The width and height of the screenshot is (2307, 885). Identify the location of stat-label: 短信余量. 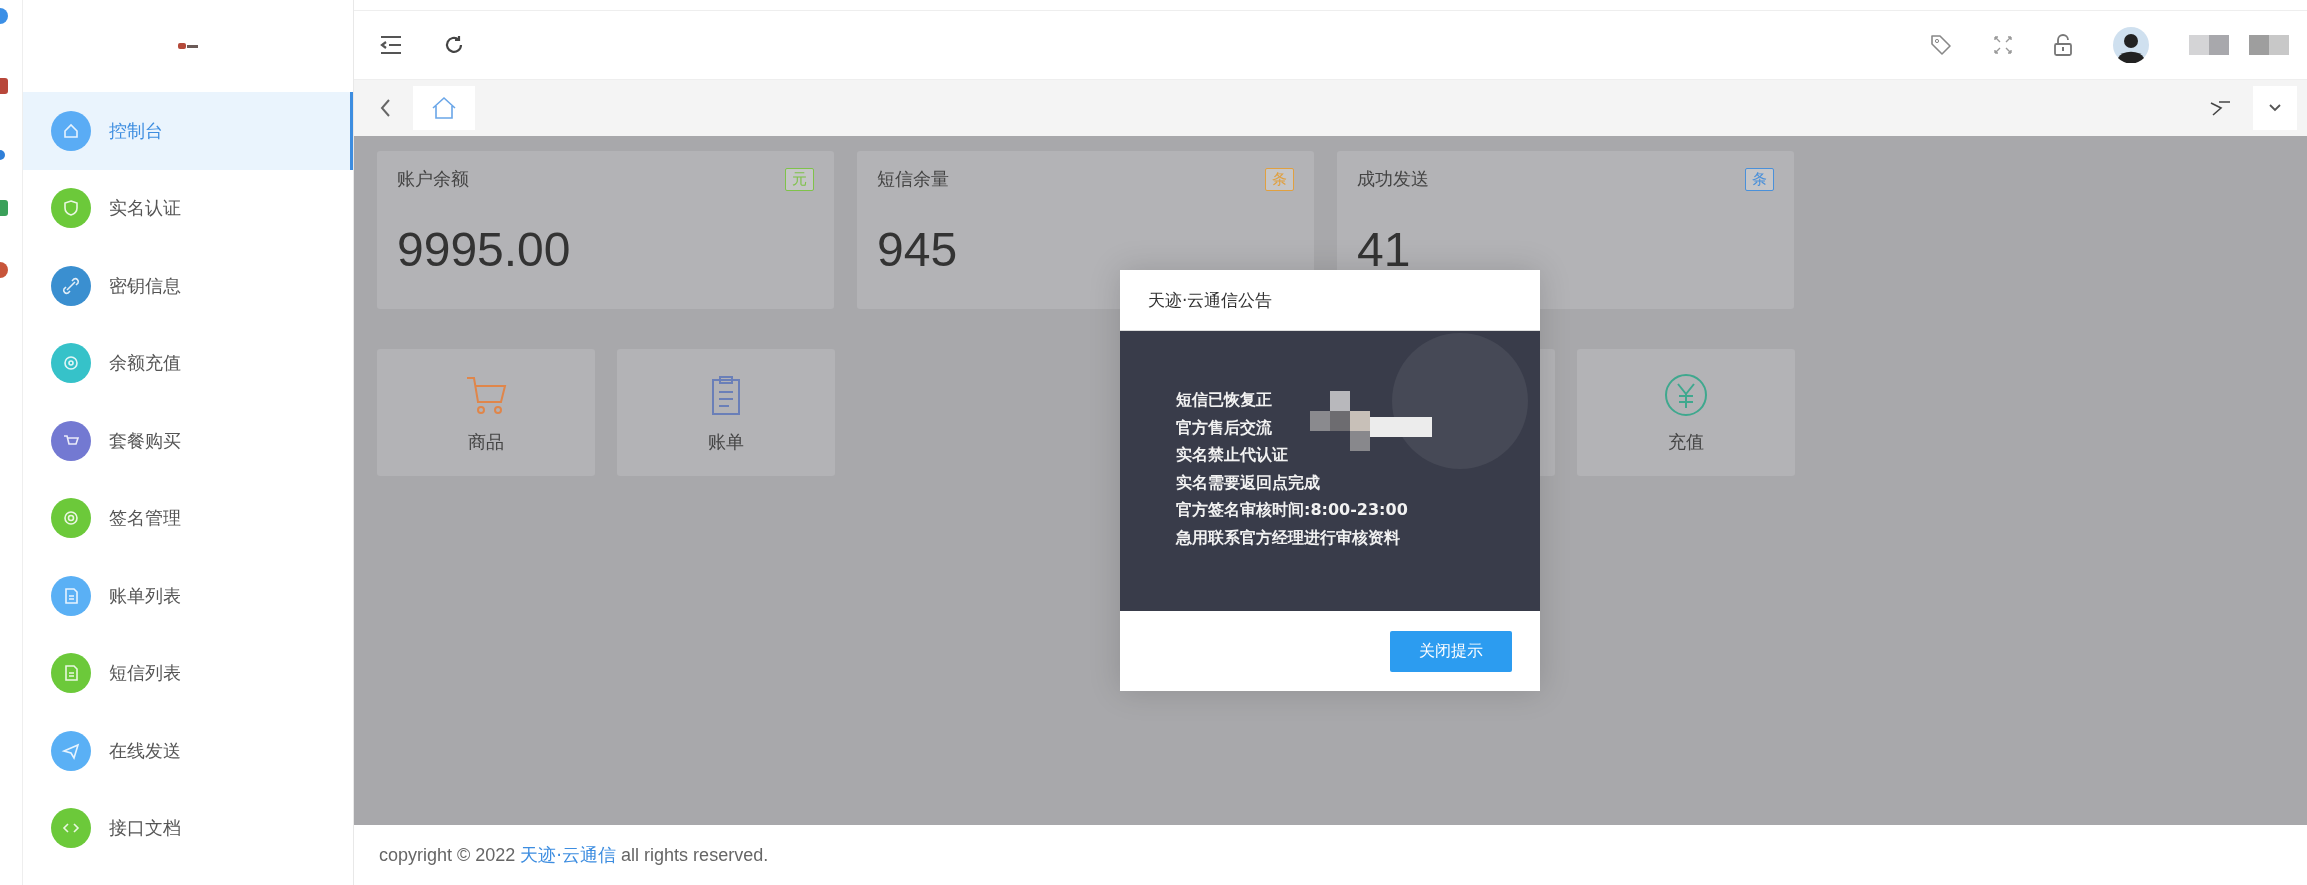
(913, 179).